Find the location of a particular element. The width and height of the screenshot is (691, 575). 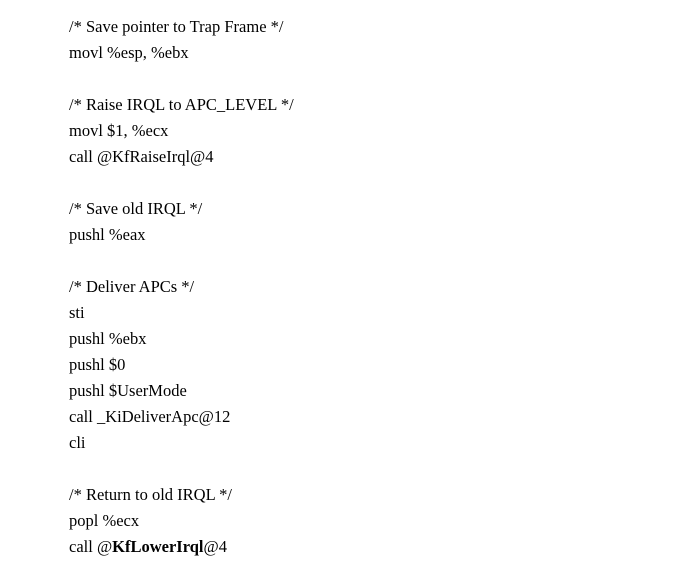

code-text: call @ is located at coordinates (91, 546).